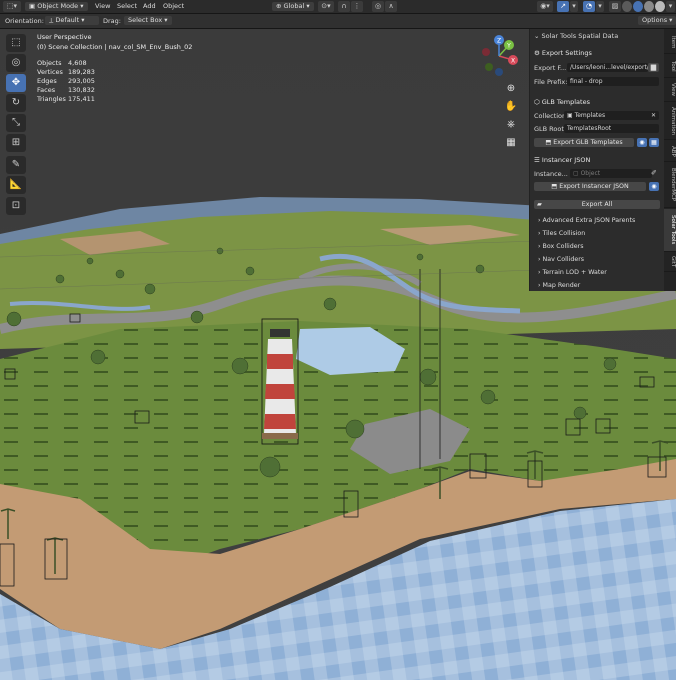 This screenshot has width=676, height=680. I want to click on export-folder-field: /Users/leoni...level/export/, so click(607, 67).